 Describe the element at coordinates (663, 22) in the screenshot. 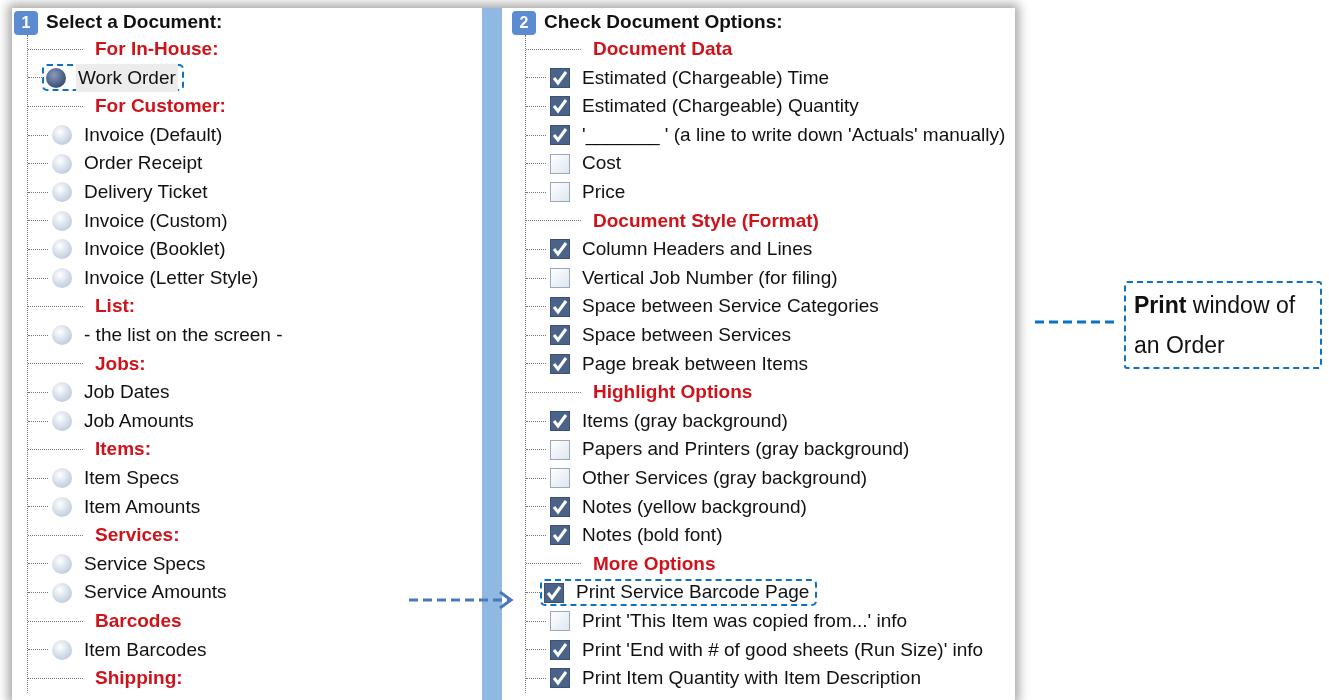

I see `panel-title: Check Document Options:` at that location.